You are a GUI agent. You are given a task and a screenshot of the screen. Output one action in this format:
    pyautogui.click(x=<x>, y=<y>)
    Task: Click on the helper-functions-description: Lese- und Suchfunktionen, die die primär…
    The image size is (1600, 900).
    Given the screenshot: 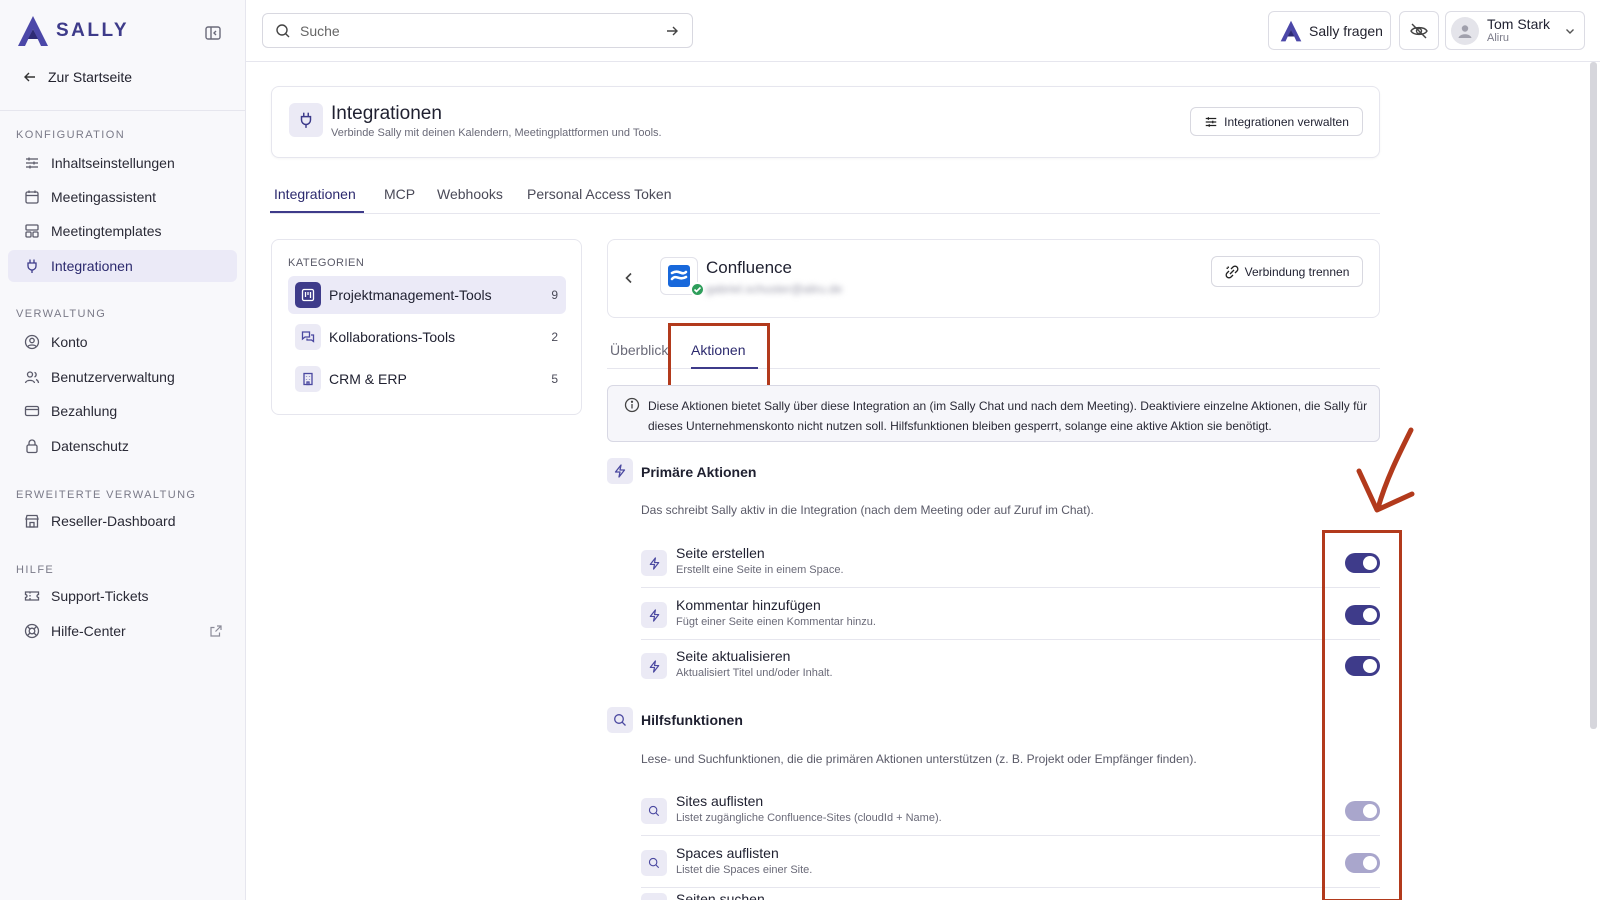 What is the action you would take?
    pyautogui.click(x=919, y=759)
    